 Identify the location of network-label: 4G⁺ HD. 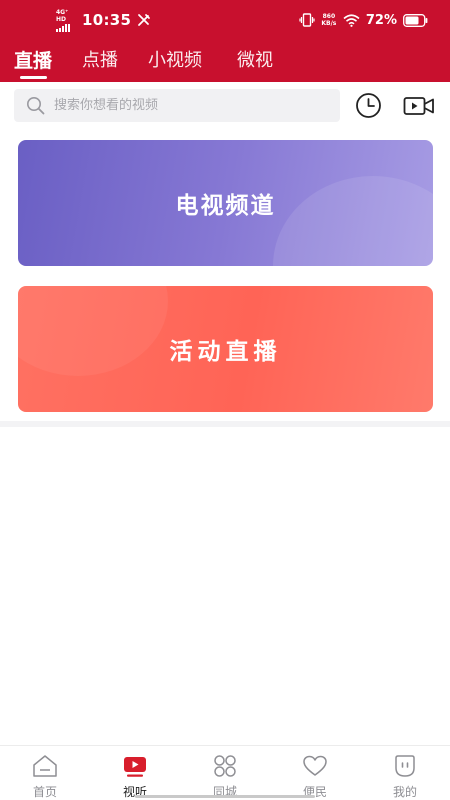
(62, 15).